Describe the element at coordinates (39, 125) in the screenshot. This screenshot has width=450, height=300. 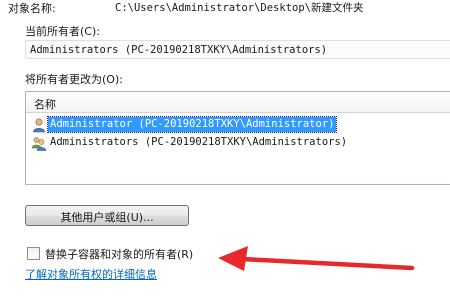
I see `user-icon` at that location.